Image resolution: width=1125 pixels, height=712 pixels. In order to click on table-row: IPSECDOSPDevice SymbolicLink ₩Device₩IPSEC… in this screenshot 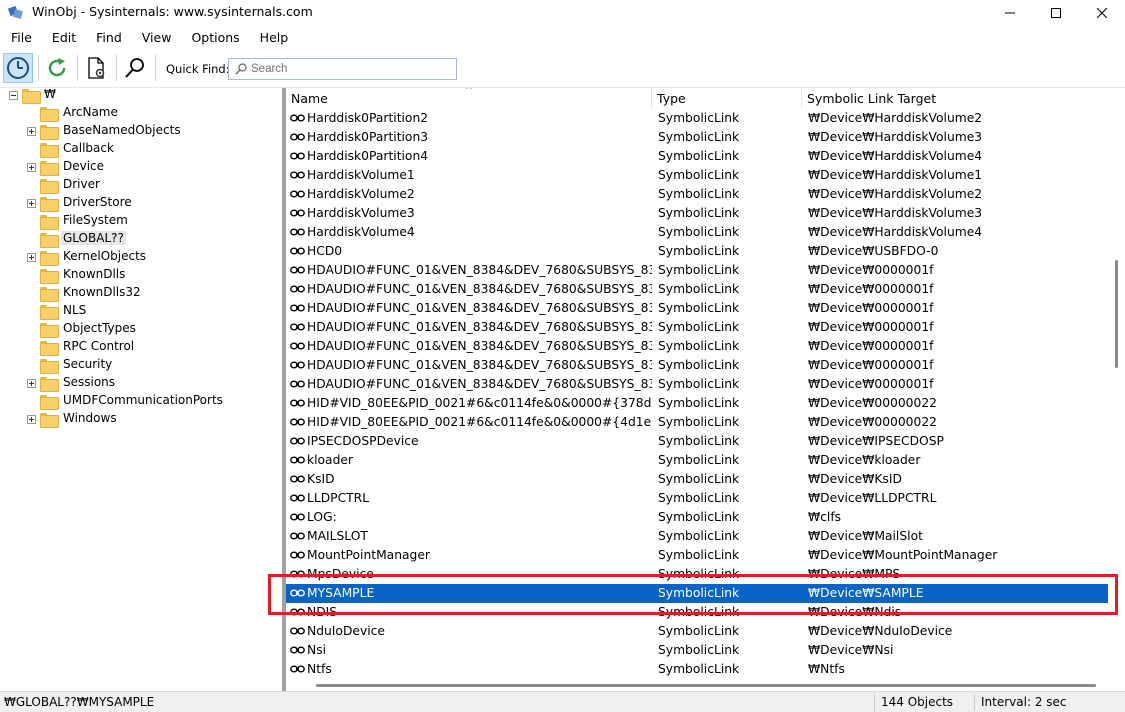, I will do `click(697, 441)`.